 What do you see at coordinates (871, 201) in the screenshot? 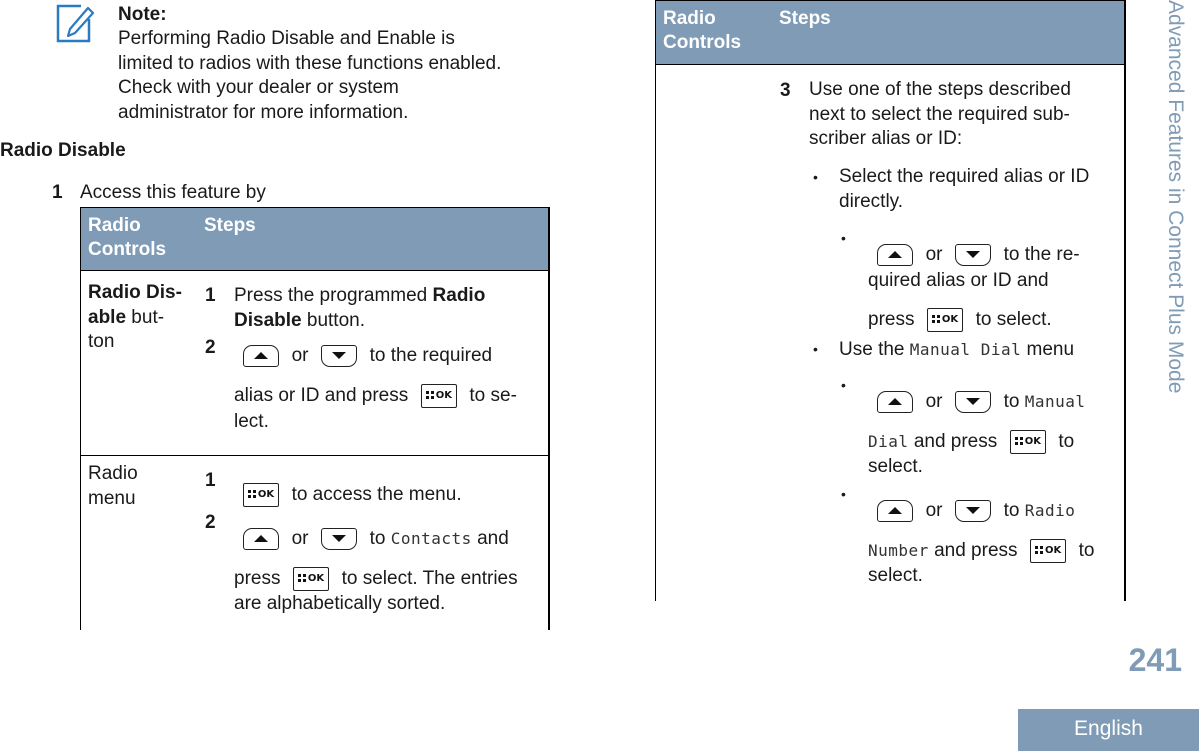
I see `text: directly.` at bounding box center [871, 201].